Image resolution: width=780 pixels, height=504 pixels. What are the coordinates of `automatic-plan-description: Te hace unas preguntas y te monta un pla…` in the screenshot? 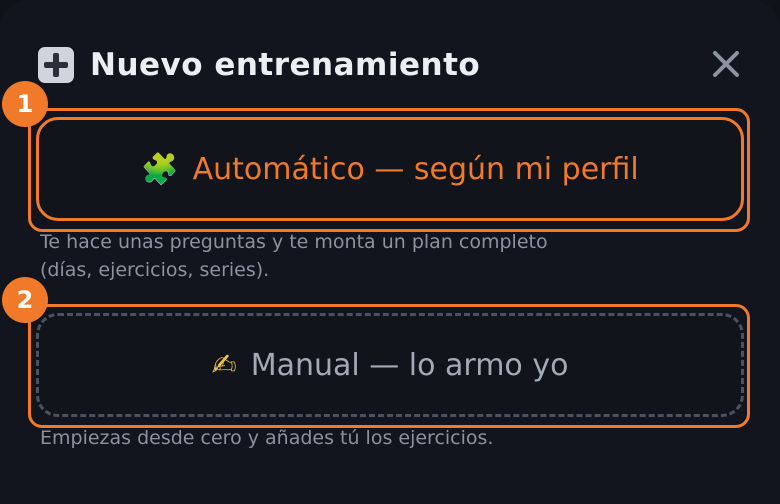 It's located at (390, 256).